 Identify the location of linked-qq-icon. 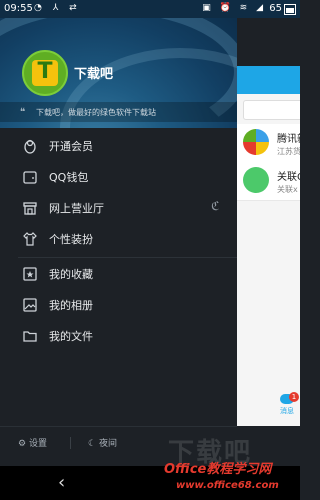
(256, 180).